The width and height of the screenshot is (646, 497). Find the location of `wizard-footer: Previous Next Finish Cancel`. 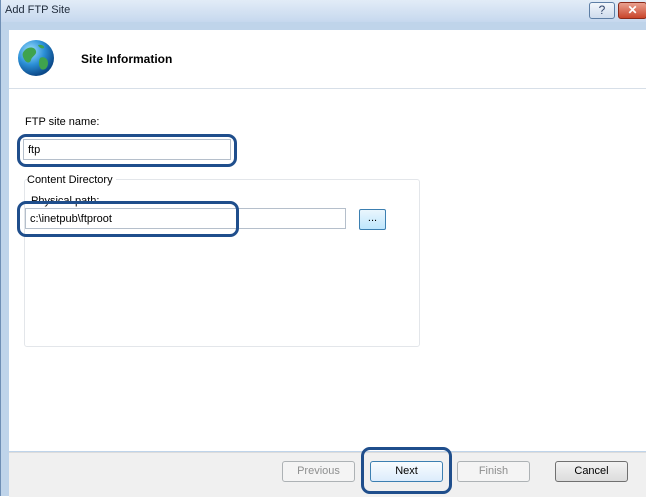

wizard-footer: Previous Next Finish Cancel is located at coordinates (327, 472).